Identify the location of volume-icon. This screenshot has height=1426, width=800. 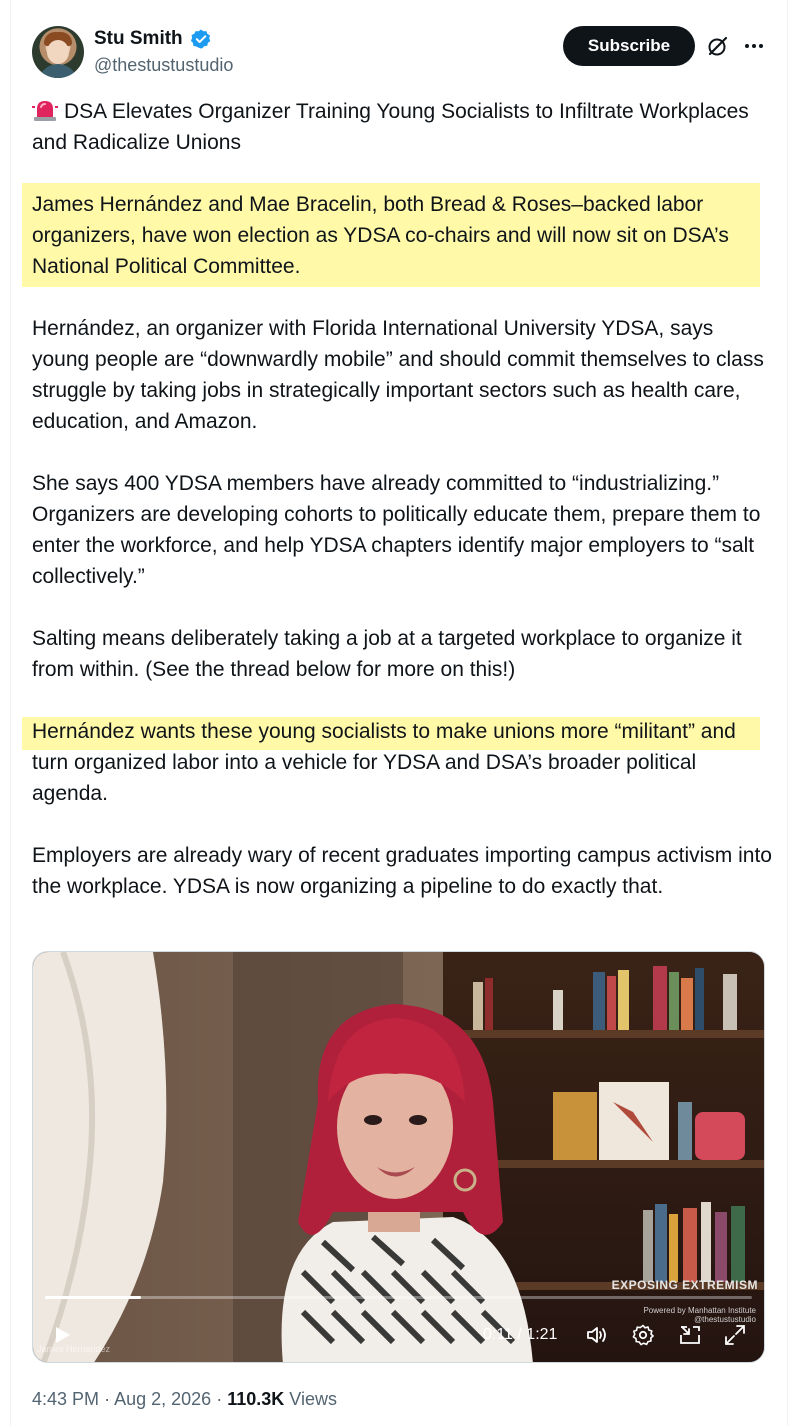
(597, 1335).